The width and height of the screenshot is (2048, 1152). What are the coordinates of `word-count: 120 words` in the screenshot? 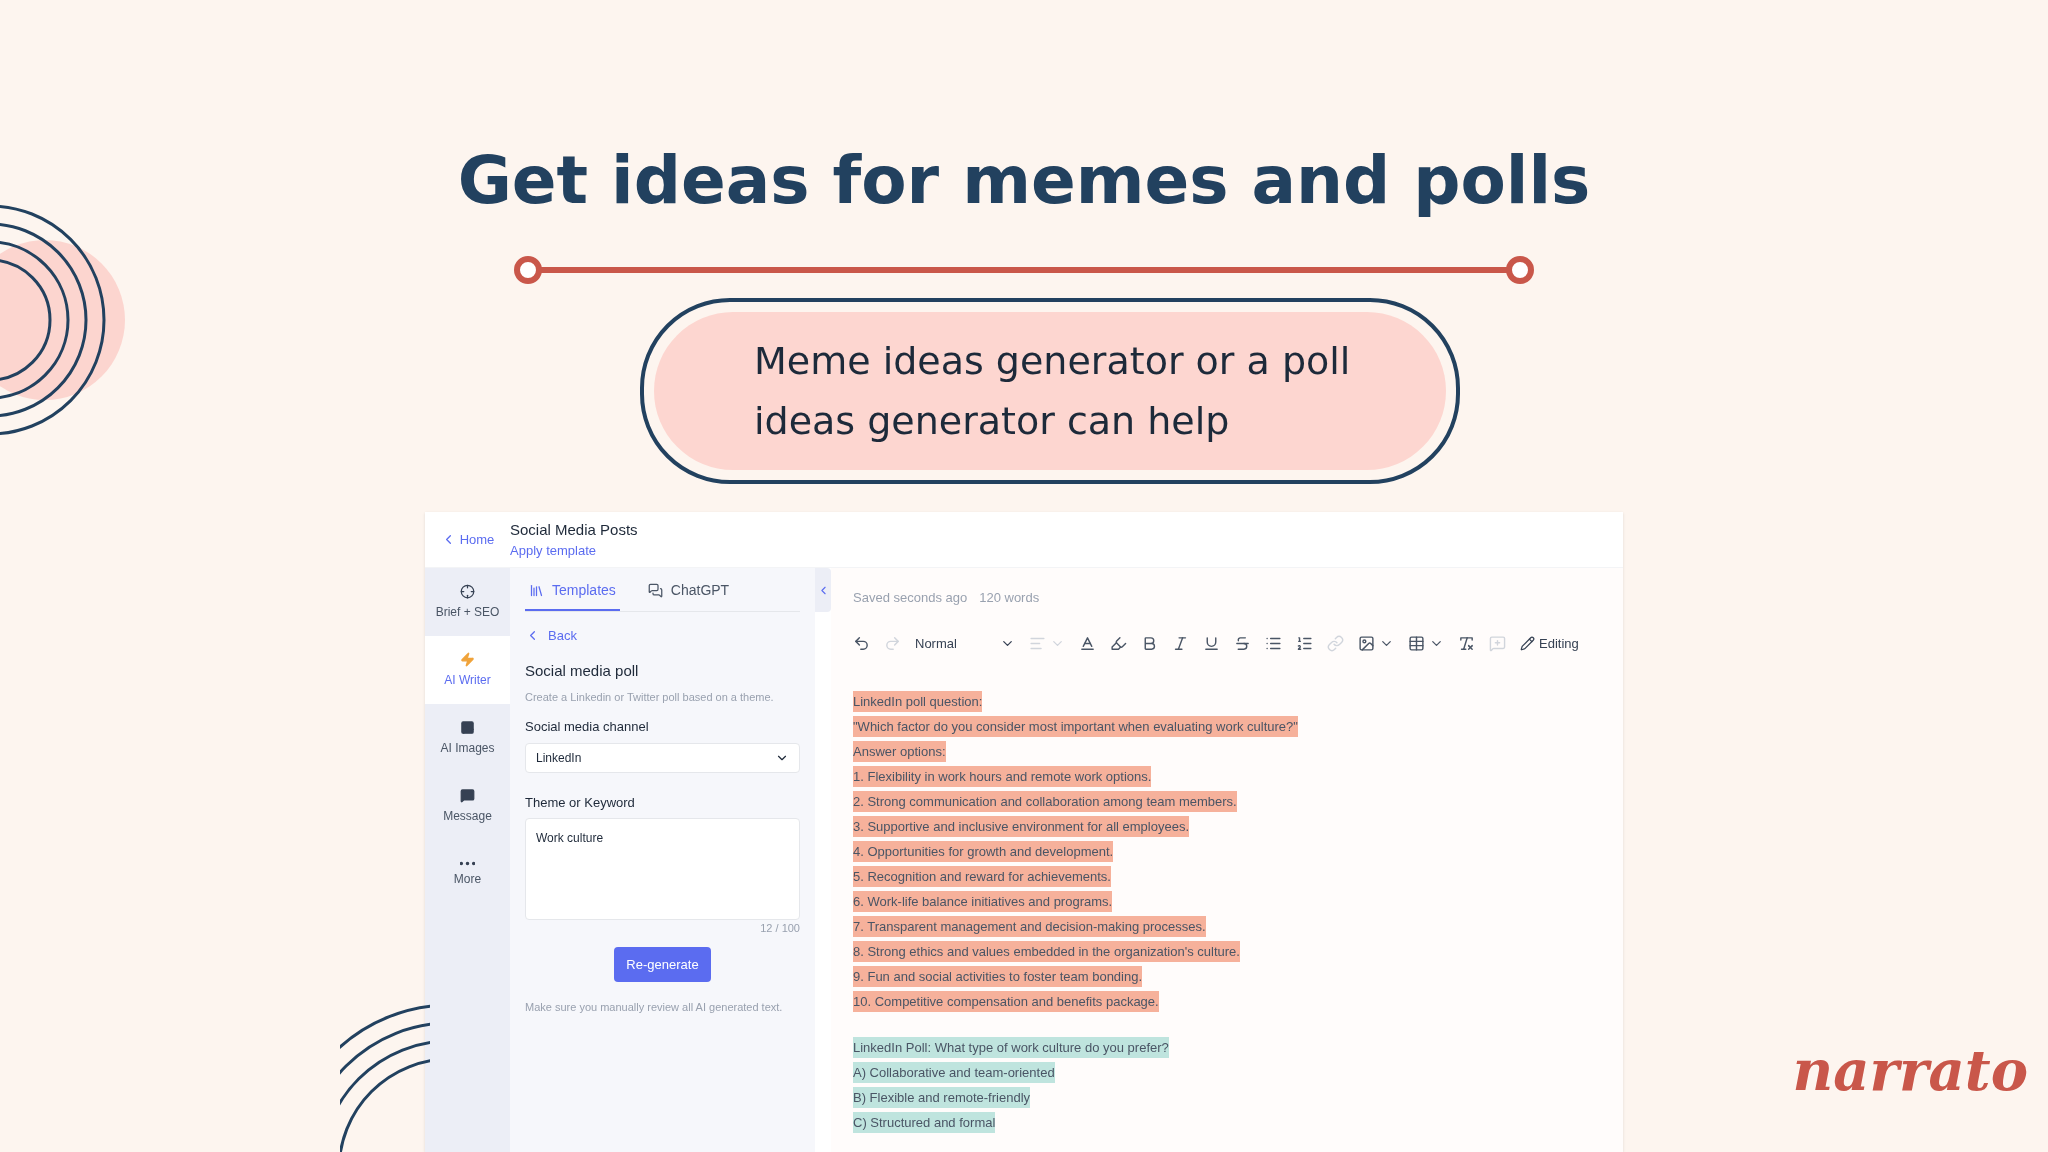 It's located at (1009, 598).